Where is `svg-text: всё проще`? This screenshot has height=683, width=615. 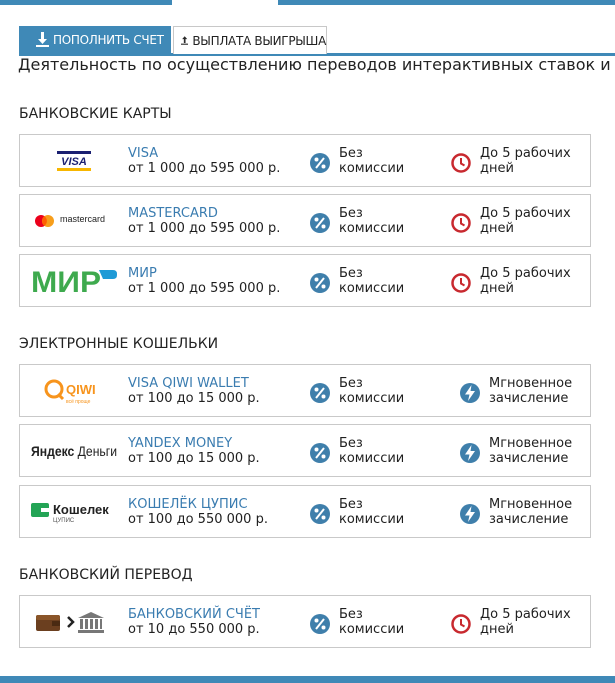 svg-text: всё проще is located at coordinates (78, 402).